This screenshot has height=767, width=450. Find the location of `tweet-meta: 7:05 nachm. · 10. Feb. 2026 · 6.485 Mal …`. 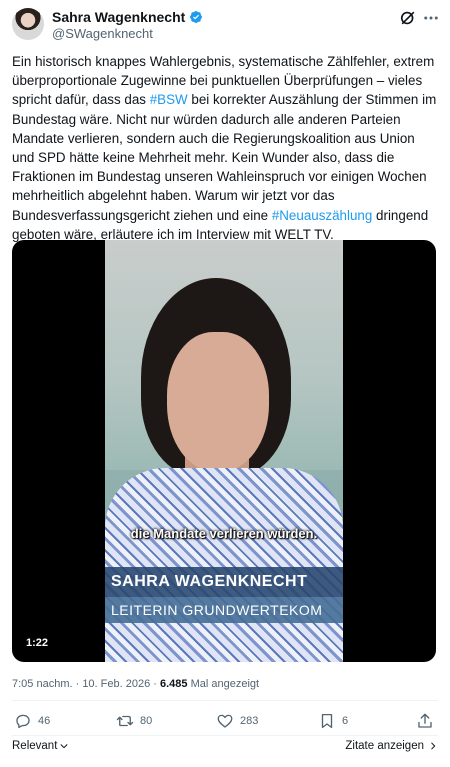

tweet-meta: 7:05 nachm. · 10. Feb. 2026 · 6.485 Mal … is located at coordinates (135, 684).